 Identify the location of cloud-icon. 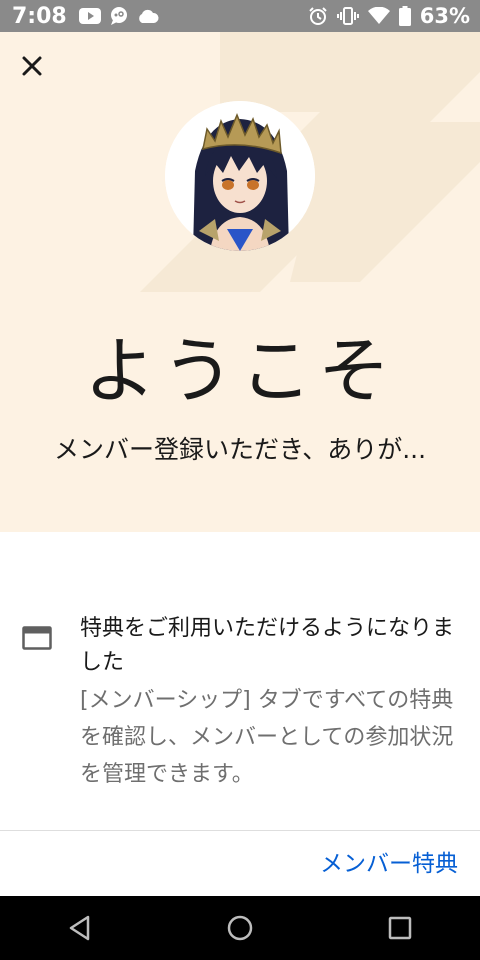
(148, 16).